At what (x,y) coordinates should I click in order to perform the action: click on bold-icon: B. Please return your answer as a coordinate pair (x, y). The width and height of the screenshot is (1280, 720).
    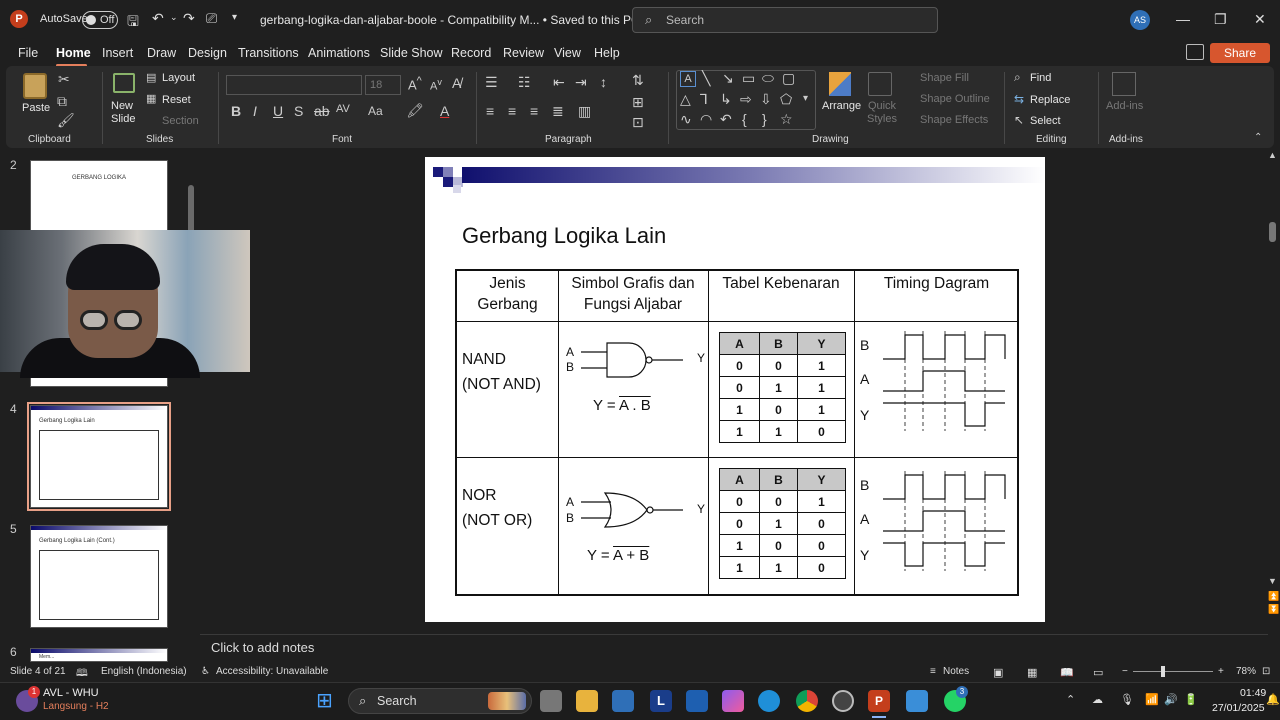
    Looking at the image, I should click on (236, 111).